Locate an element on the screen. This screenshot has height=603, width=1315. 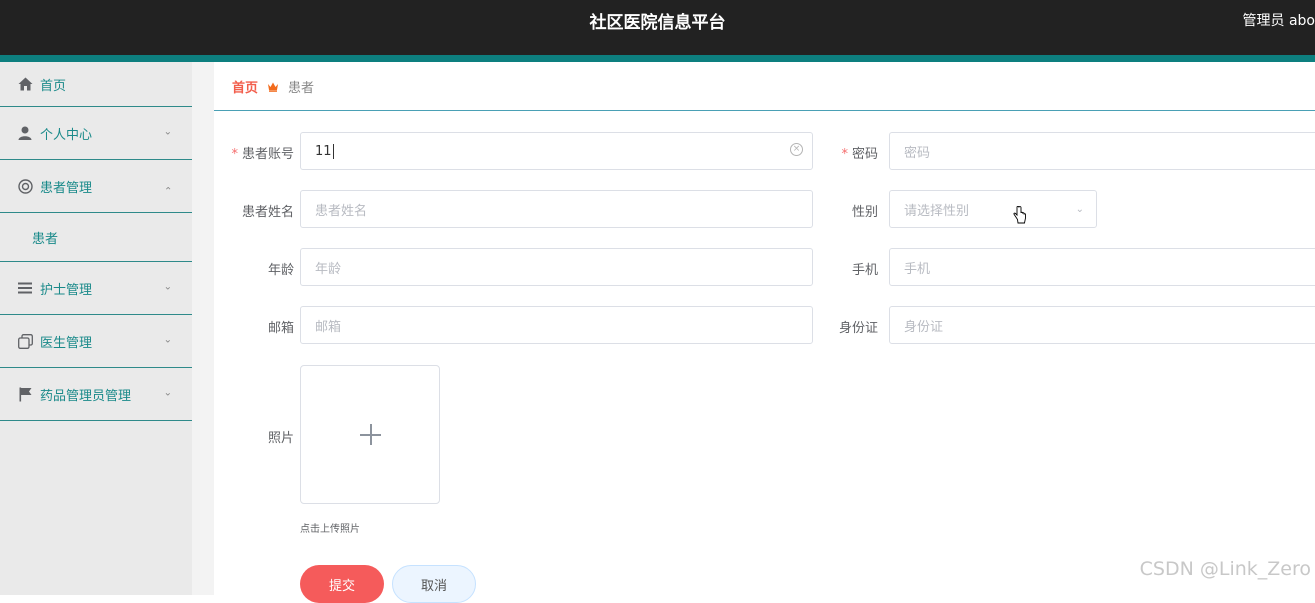
content-gutter is located at coordinates (203, 328).